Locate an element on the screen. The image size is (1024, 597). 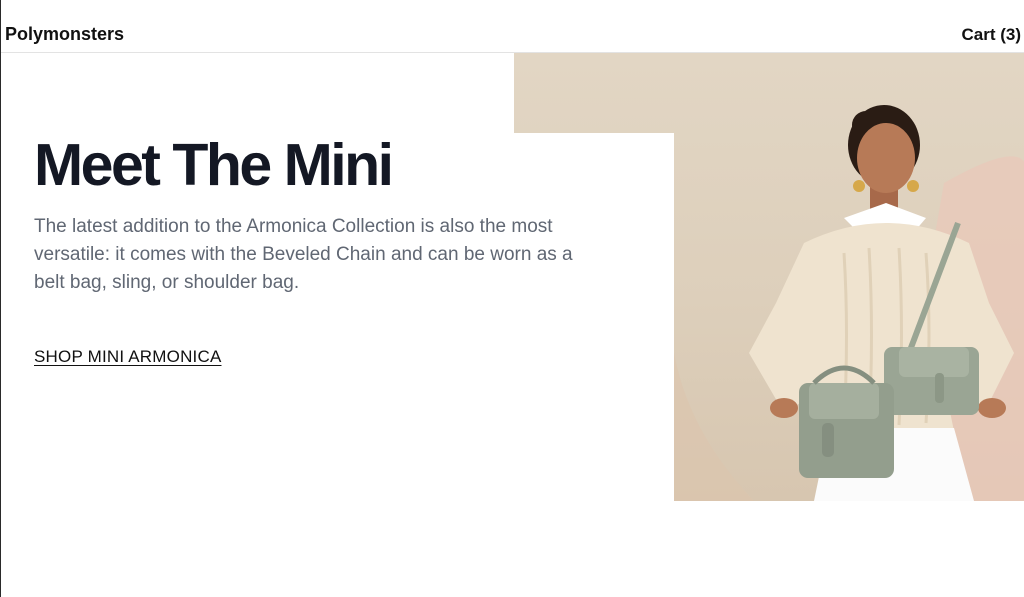
shop-mini-armonica-link: SHOP MINI ARMONICA is located at coordinates (127, 357).